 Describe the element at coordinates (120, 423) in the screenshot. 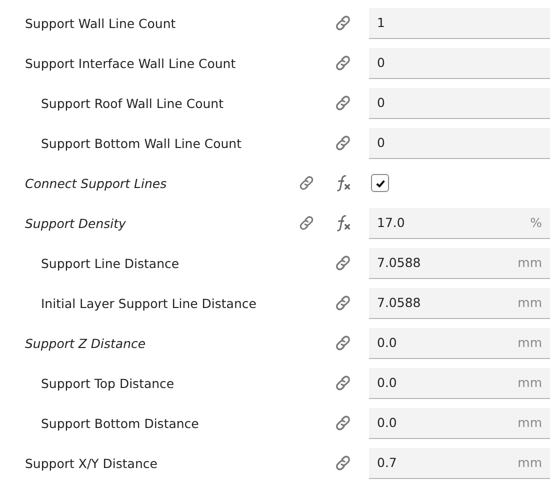

I see `setting-label: Support Bottom Distance` at that location.